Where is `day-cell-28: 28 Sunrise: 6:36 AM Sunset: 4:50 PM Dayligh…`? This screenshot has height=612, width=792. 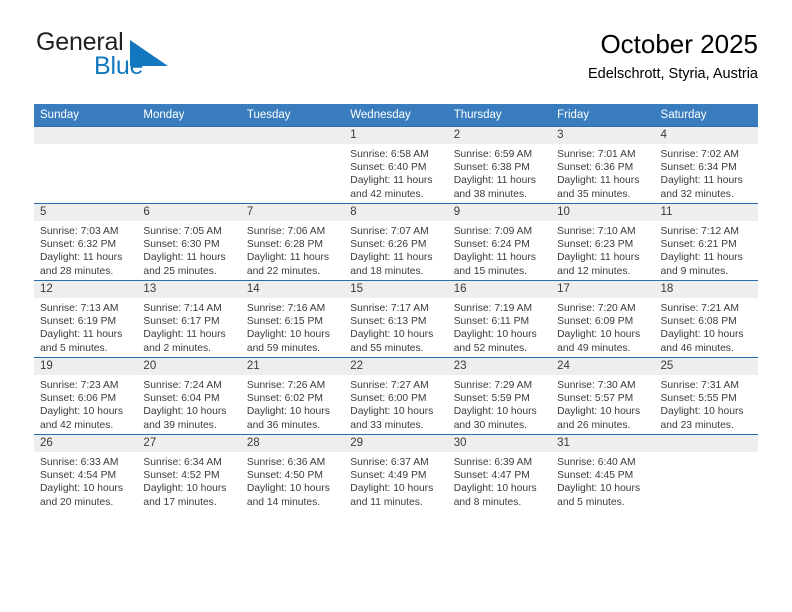
day-cell-28: 28 Sunrise: 6:36 AM Sunset: 4:50 PM Dayligh… is located at coordinates (292, 472).